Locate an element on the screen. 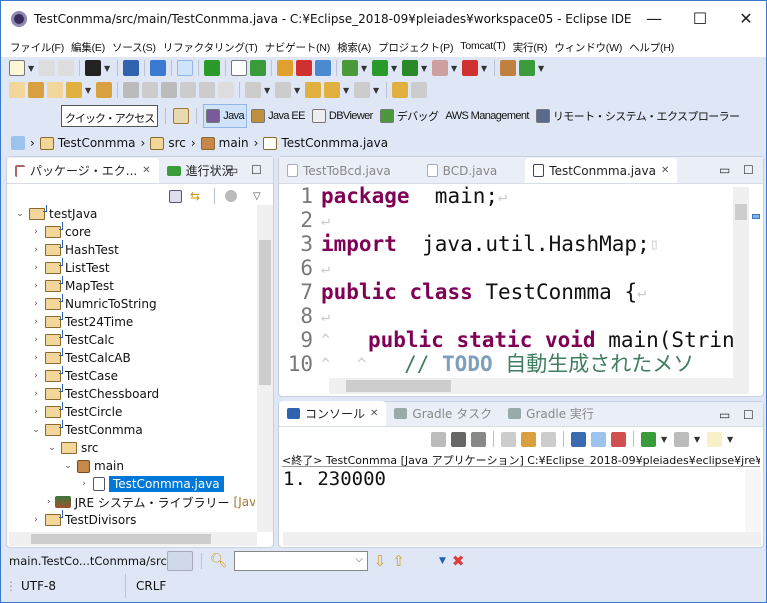 The width and height of the screenshot is (767, 603). editor-horizontal-scrollbar is located at coordinates (539, 386).